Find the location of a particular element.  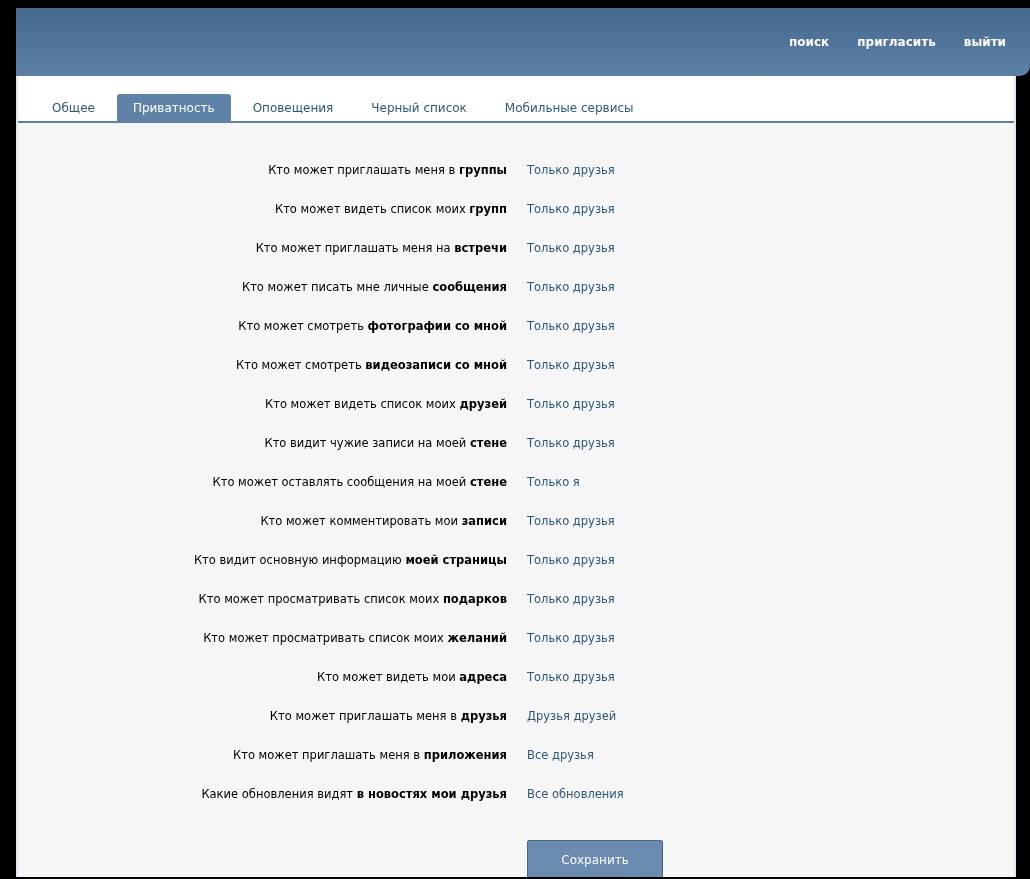

header-link: выйти is located at coordinates (984, 42).